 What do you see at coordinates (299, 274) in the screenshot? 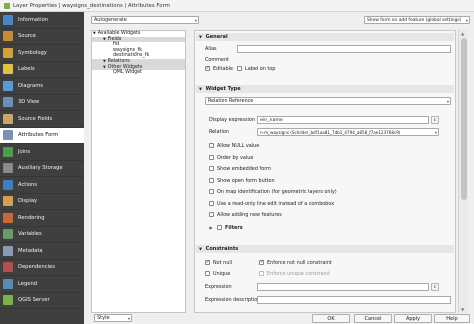
I see `enforce-unique-label: Enforce unique constraint` at bounding box center [299, 274].